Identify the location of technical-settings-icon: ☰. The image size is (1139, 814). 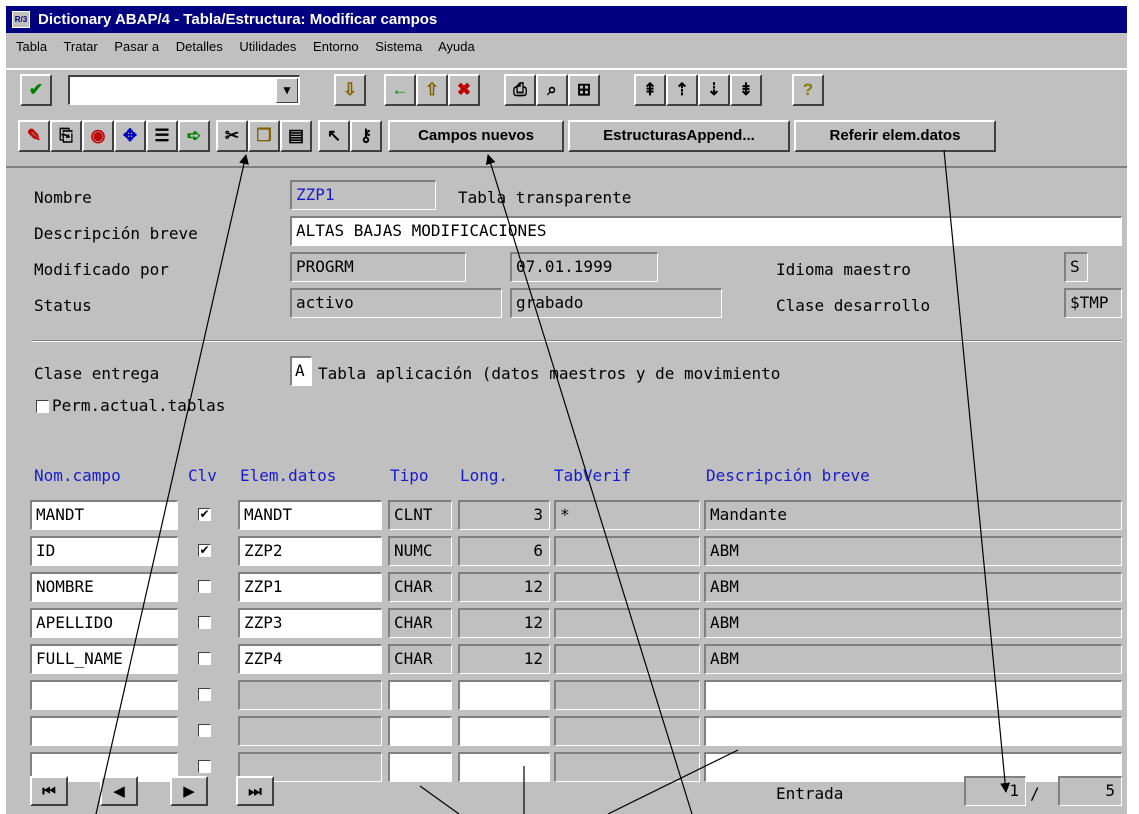
(162, 136).